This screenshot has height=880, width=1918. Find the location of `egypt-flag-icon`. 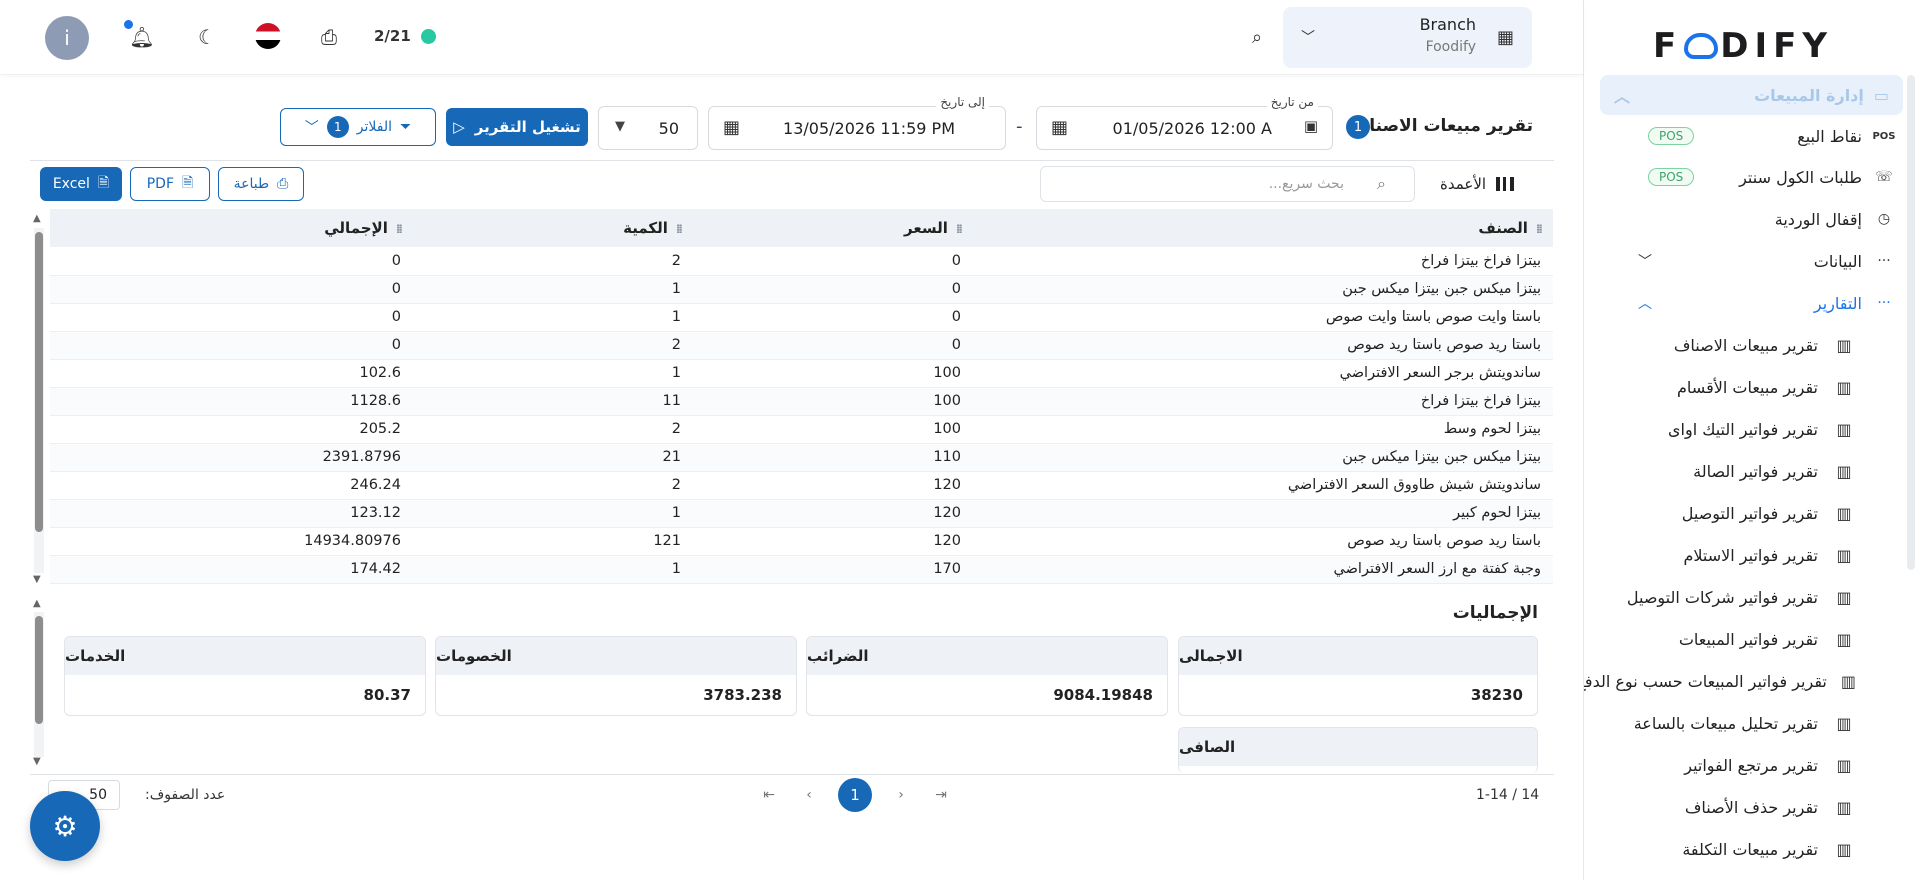

egypt-flag-icon is located at coordinates (268, 36).